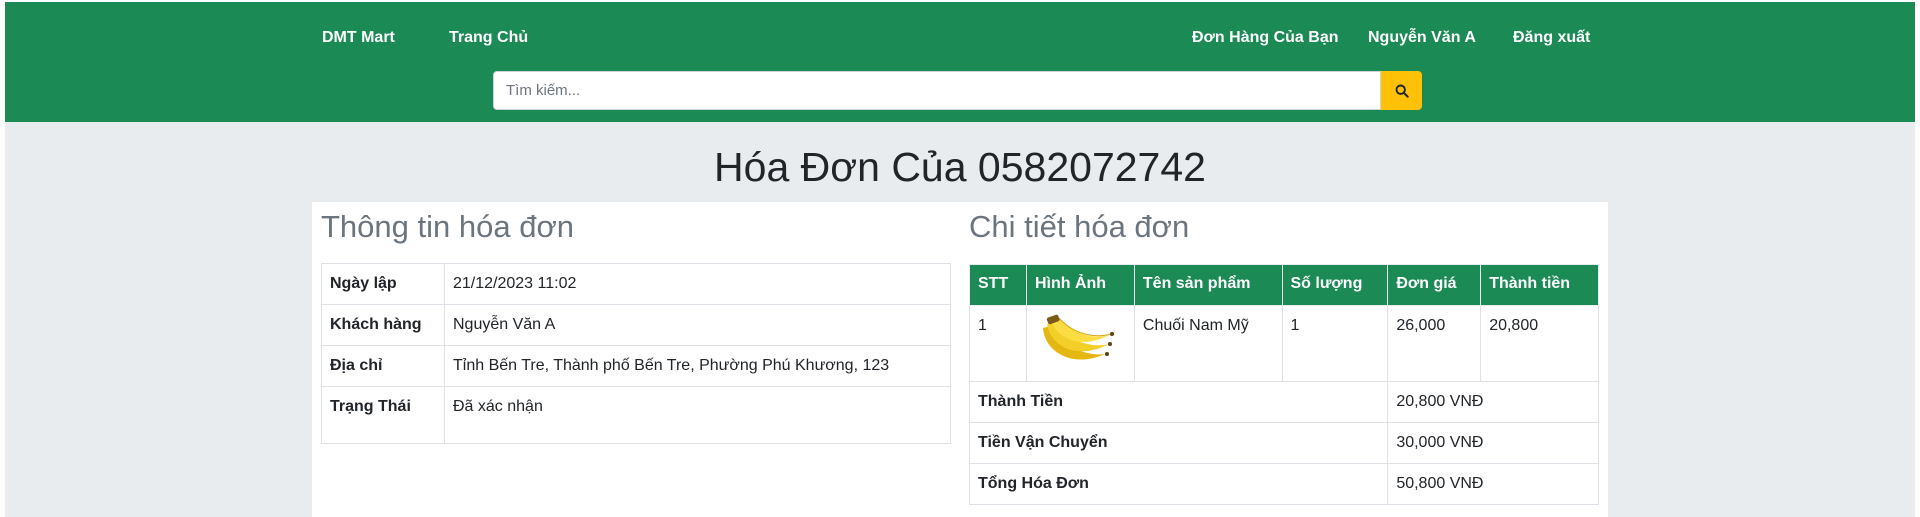 Image resolution: width=1920 pixels, height=517 pixels. Describe the element at coordinates (1422, 38) in the screenshot. I see `nav-user-link: Nguyễn Văn A` at that location.